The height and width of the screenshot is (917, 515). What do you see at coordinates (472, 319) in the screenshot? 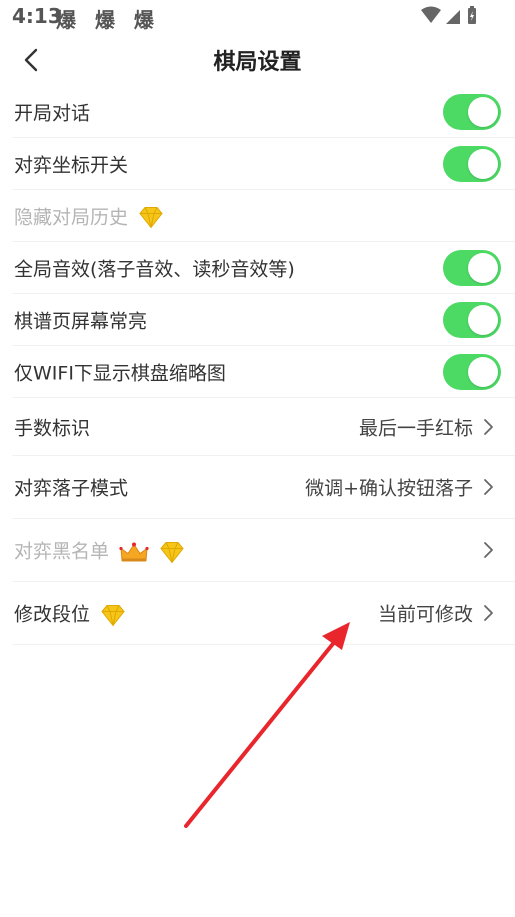
I see `screen-on-toggle` at bounding box center [472, 319].